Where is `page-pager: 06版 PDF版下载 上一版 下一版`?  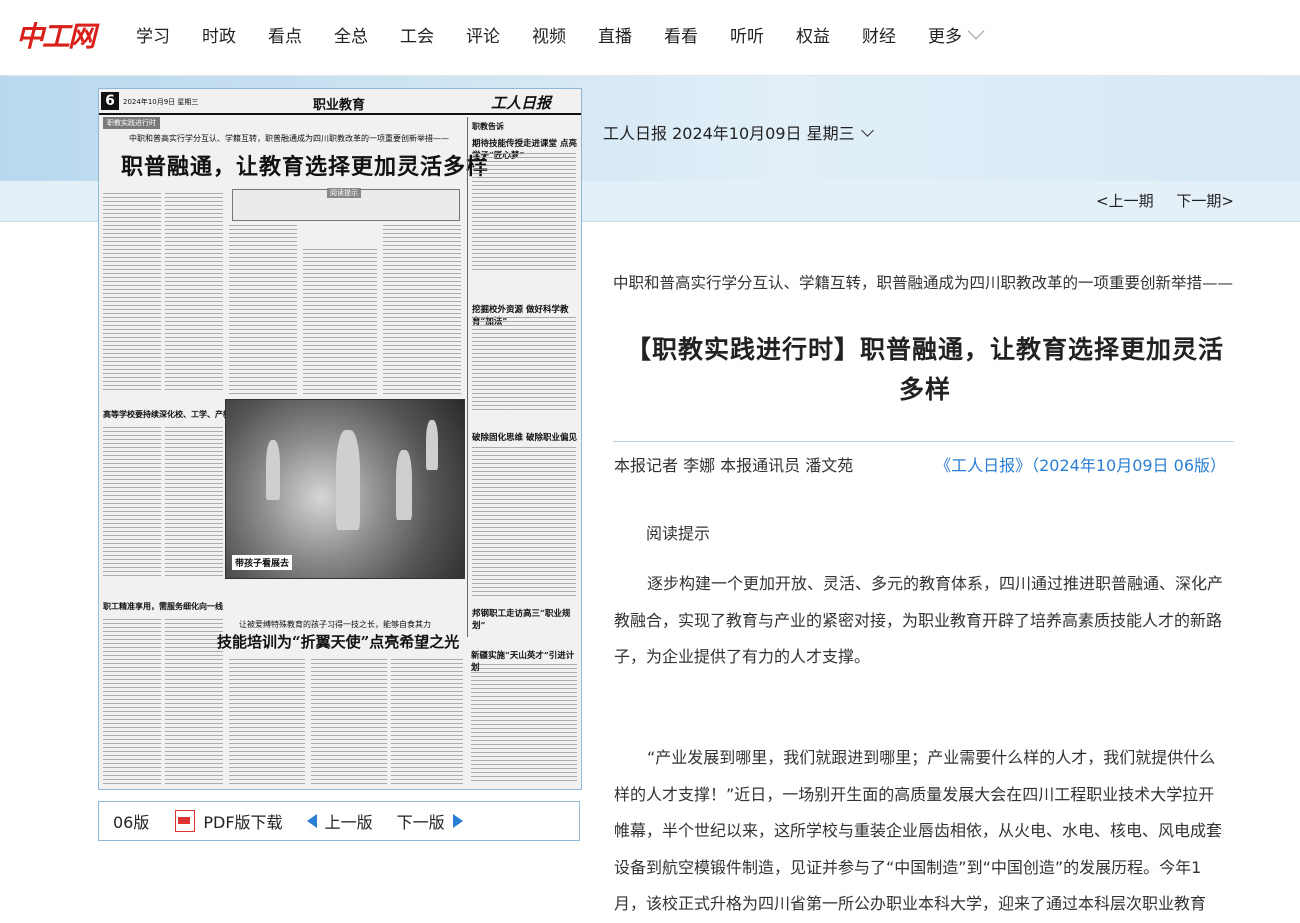 page-pager: 06版 PDF版下载 上一版 下一版 is located at coordinates (339, 821).